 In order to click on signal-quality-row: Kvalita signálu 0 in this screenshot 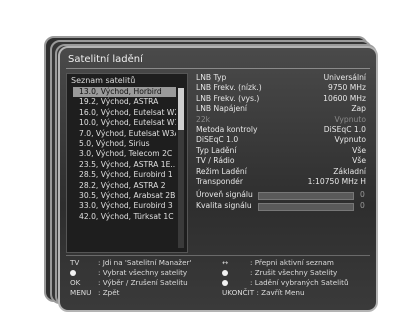, I will do `click(286, 206)`.